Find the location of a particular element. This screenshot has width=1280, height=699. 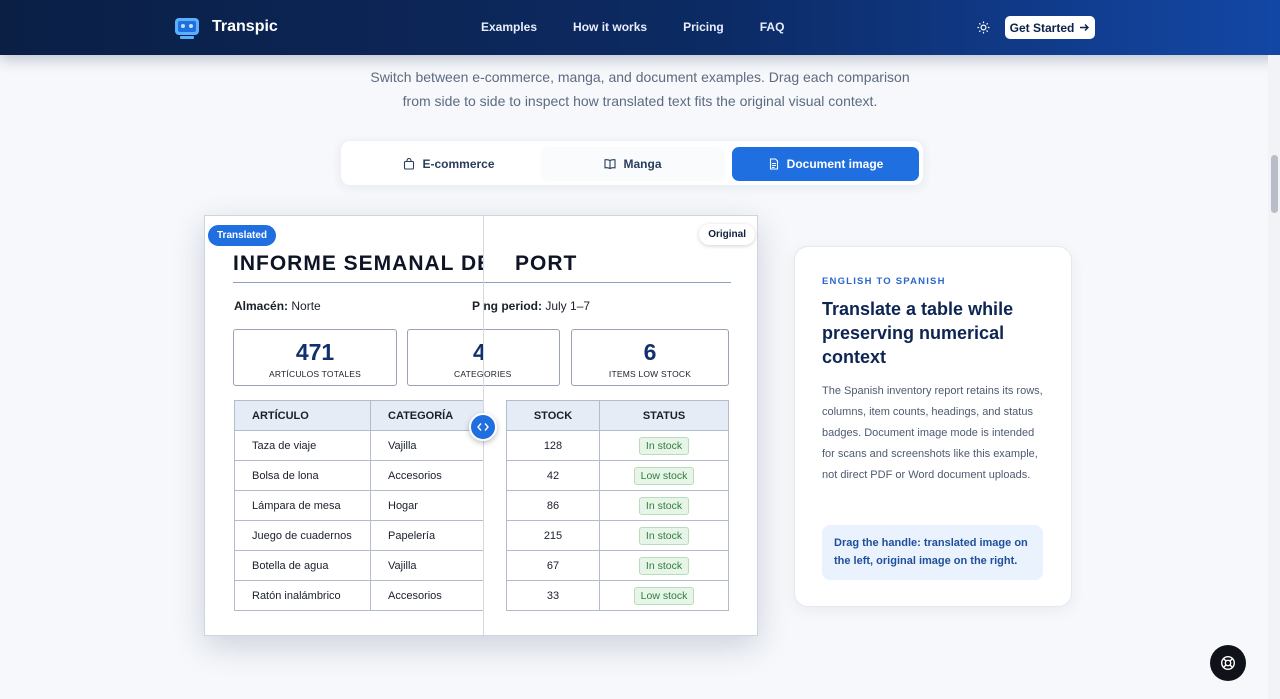

stat-categories-original: ORIES is located at coordinates (521, 357).